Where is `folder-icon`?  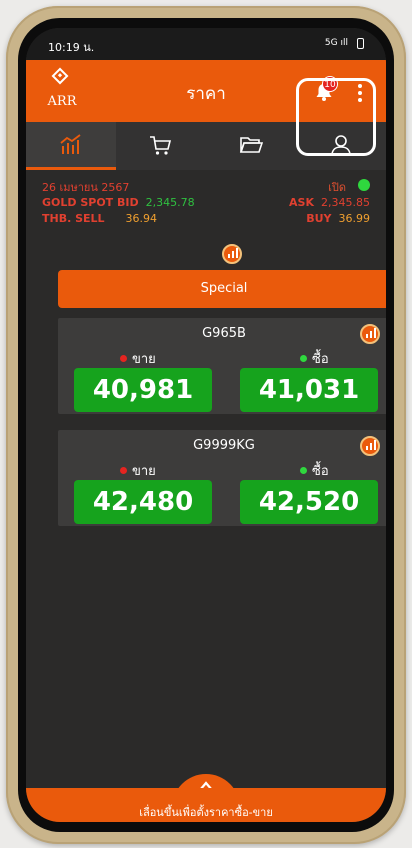 folder-icon is located at coordinates (251, 145).